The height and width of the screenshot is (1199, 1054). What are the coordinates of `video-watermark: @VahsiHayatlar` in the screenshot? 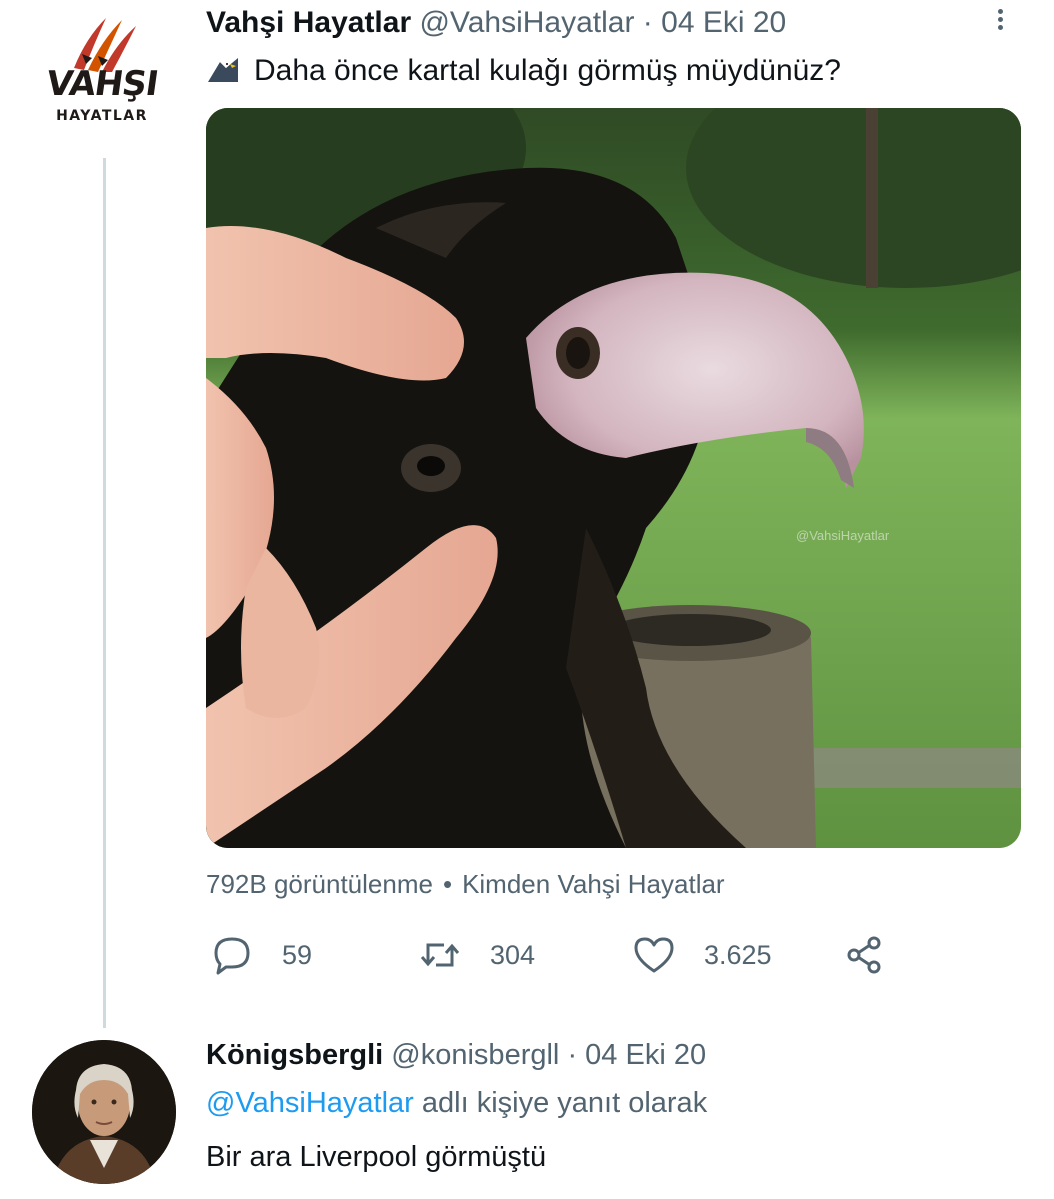 It's located at (843, 535).